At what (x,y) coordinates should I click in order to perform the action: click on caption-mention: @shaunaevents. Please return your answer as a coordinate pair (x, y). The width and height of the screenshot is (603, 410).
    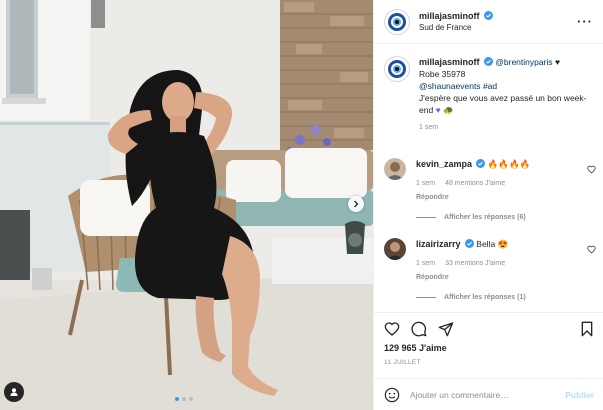
    Looking at the image, I should click on (450, 86).